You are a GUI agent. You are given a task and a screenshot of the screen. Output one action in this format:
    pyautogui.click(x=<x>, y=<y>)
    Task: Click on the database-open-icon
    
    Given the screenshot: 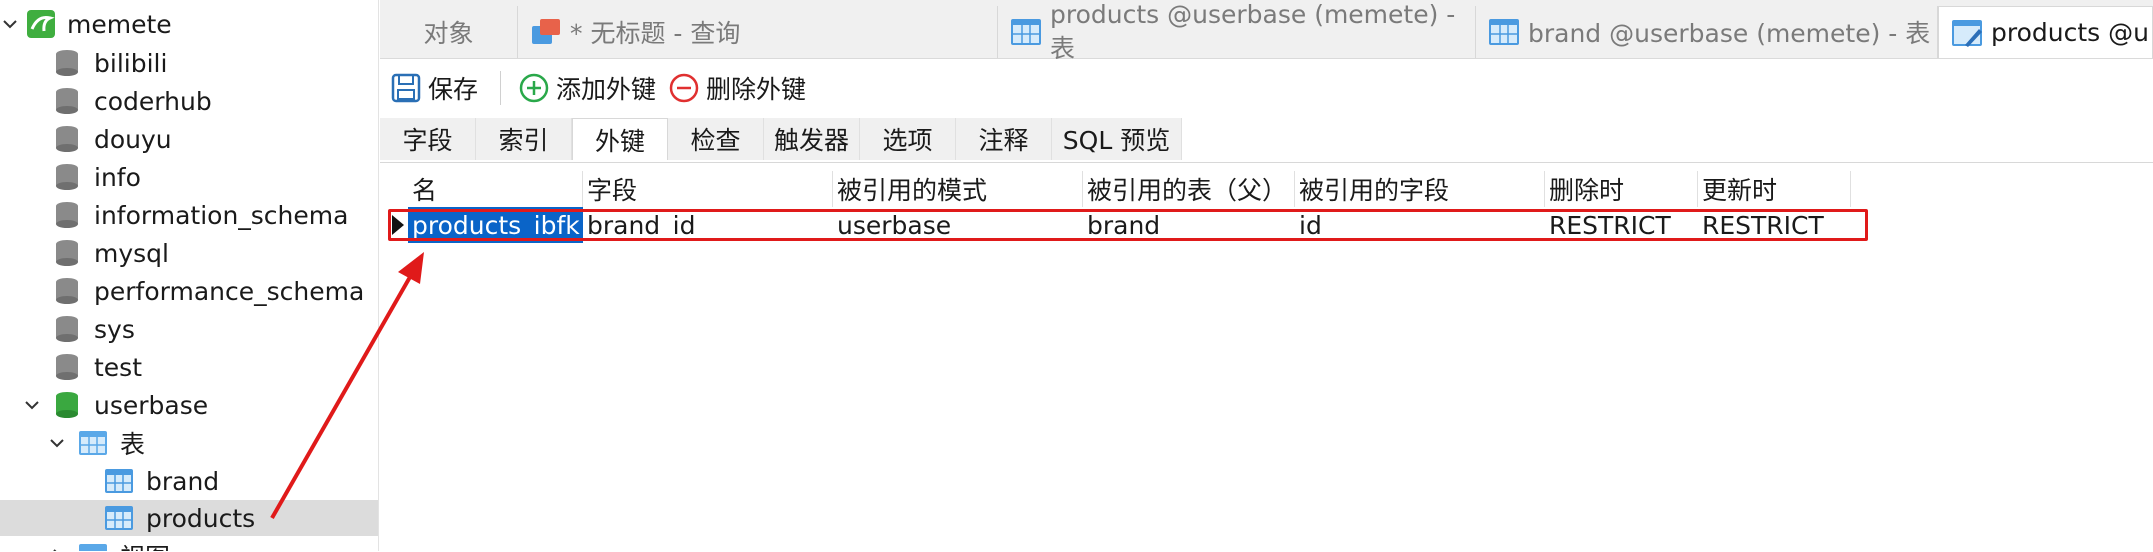 What is the action you would take?
    pyautogui.click(x=67, y=405)
    